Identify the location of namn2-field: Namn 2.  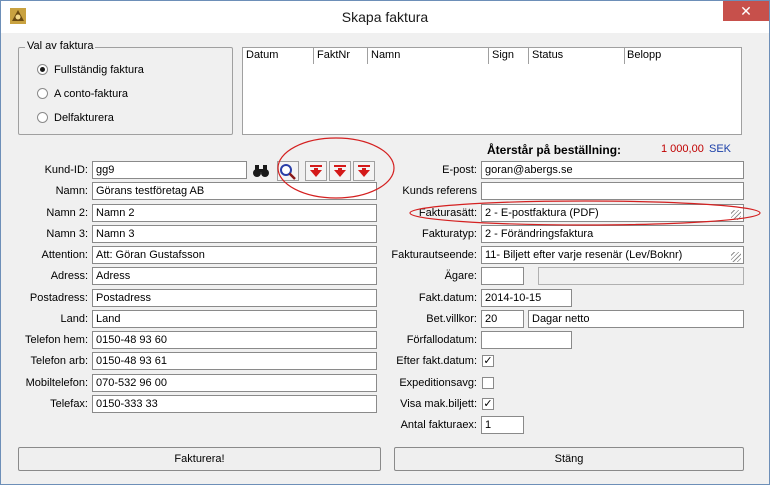
(234, 213).